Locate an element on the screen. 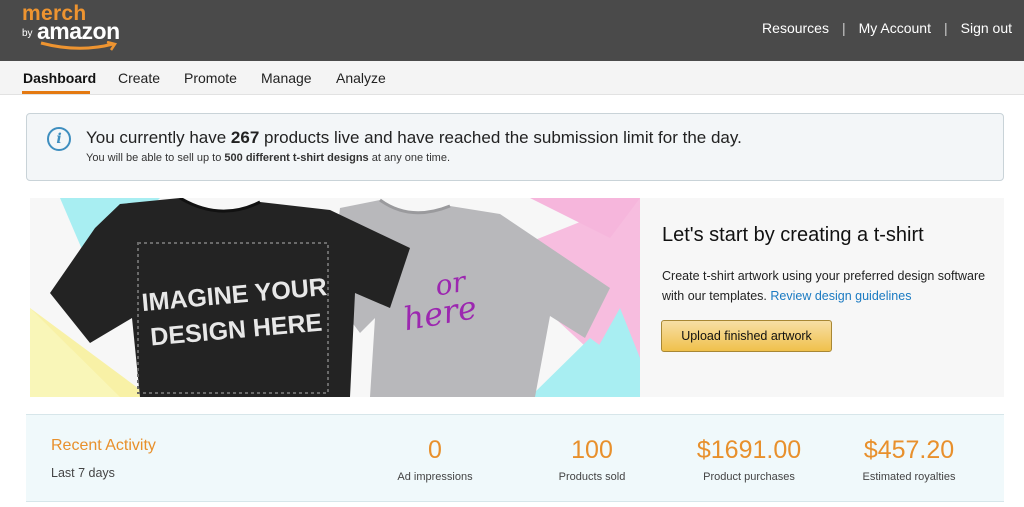 This screenshot has height=507, width=1024. shirt-black-text-line-2: DESIGN HERE is located at coordinates (236, 330).